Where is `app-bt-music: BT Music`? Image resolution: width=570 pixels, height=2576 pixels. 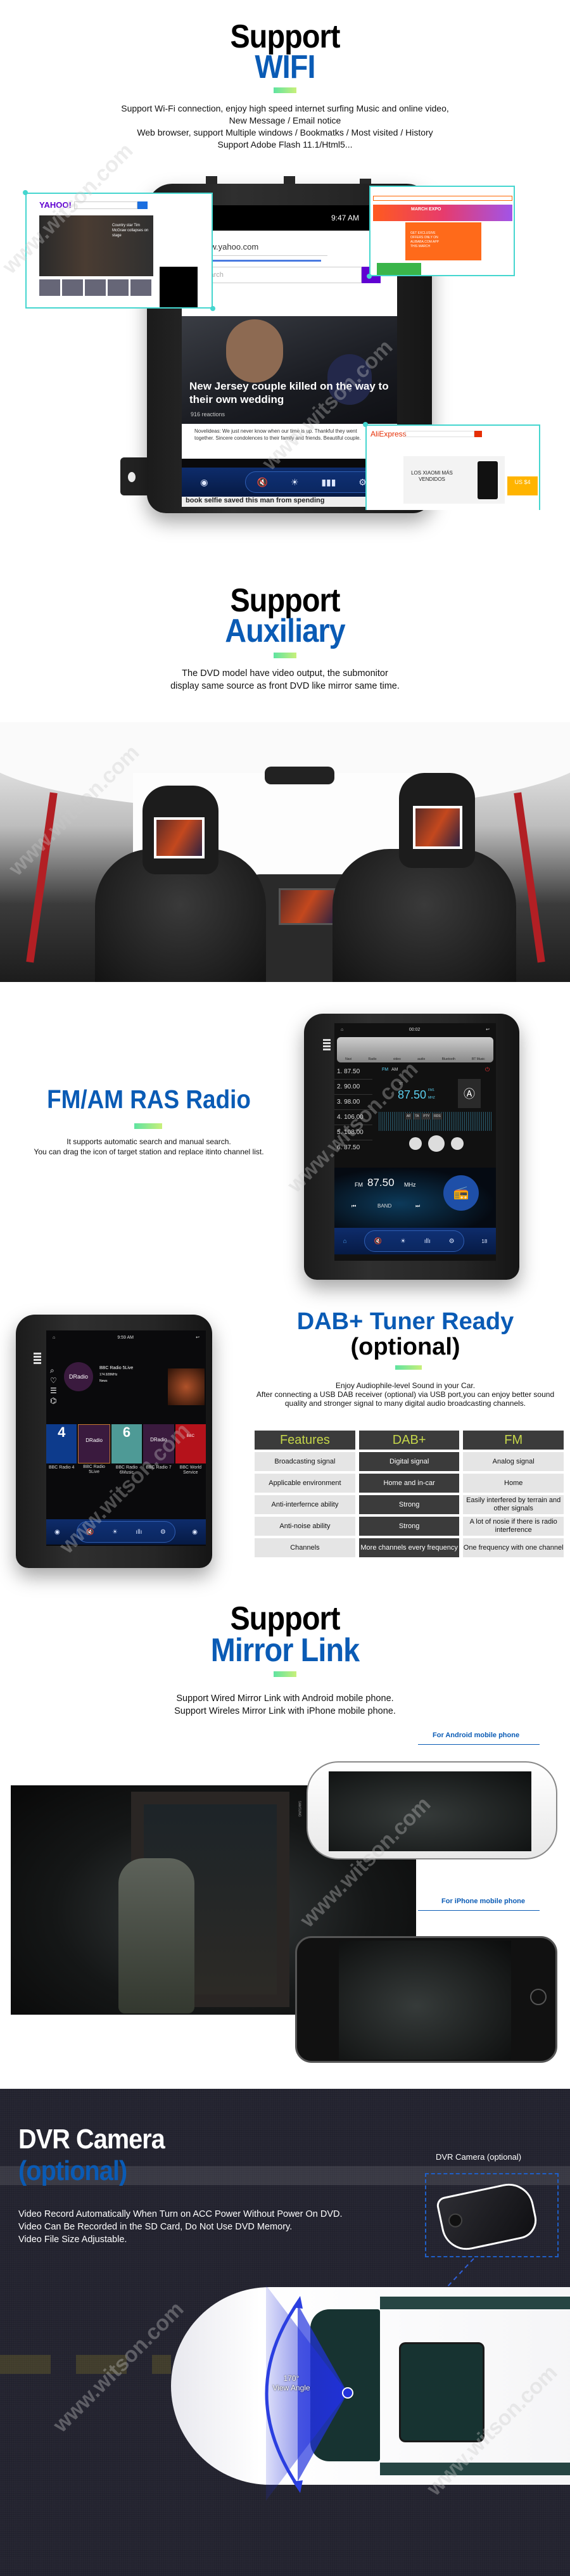
app-bt-music: BT Music is located at coordinates (478, 1059).